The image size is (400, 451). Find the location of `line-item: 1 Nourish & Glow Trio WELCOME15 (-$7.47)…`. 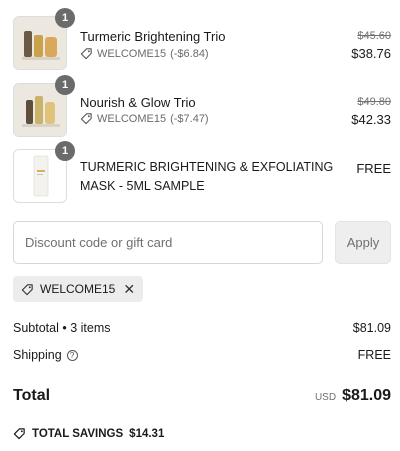

line-item: 1 Nourish & Glow Trio WELCOME15 (-$7.47)… is located at coordinates (200, 107).